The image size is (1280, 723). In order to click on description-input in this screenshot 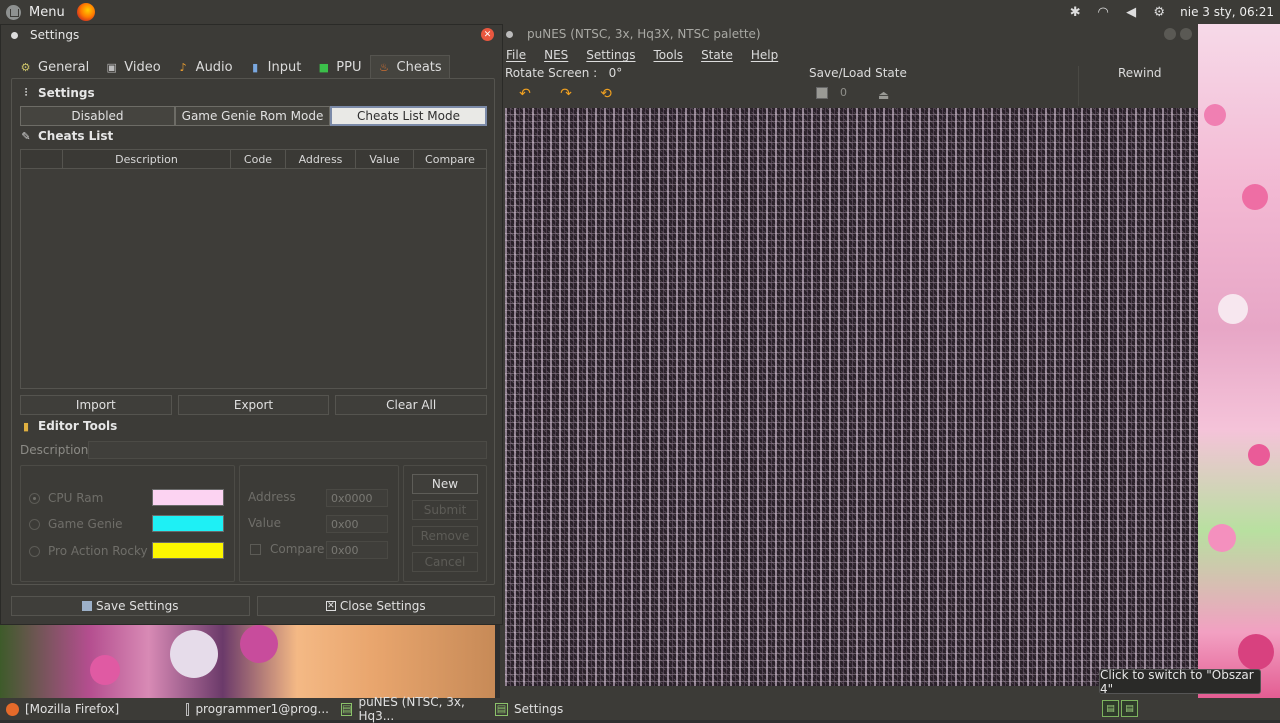, I will do `click(287, 450)`.